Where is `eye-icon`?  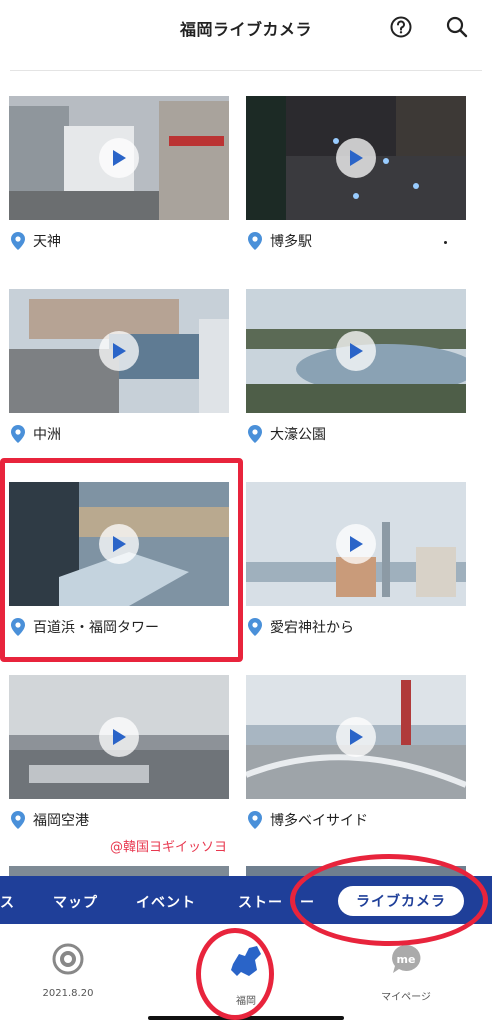
eye-icon is located at coordinates (68, 961).